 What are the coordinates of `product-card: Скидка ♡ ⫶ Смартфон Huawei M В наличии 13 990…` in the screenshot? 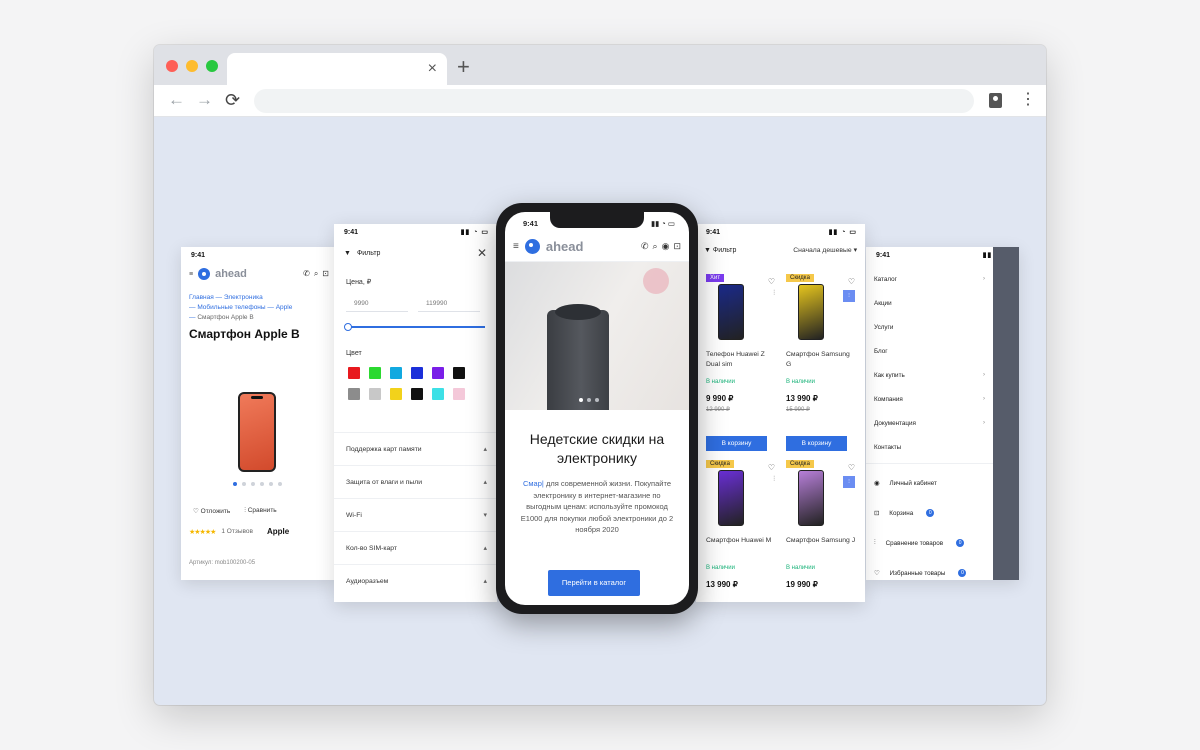 It's located at (740, 531).